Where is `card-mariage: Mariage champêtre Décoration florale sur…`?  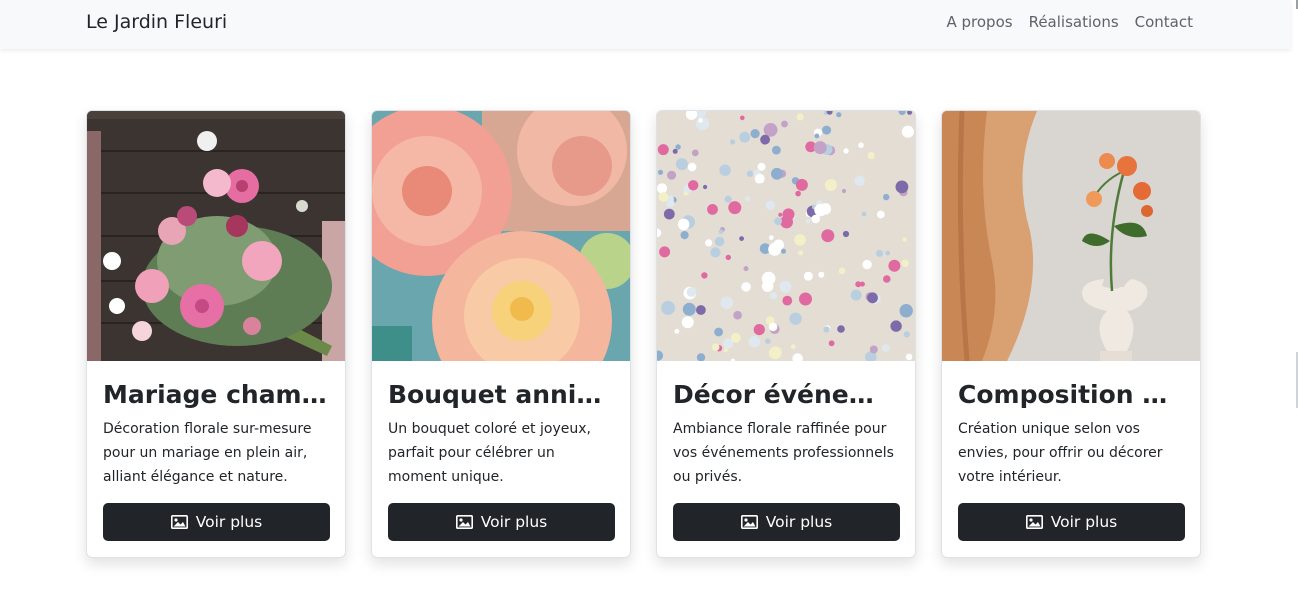 card-mariage: Mariage champêtre Décoration florale sur… is located at coordinates (216, 334).